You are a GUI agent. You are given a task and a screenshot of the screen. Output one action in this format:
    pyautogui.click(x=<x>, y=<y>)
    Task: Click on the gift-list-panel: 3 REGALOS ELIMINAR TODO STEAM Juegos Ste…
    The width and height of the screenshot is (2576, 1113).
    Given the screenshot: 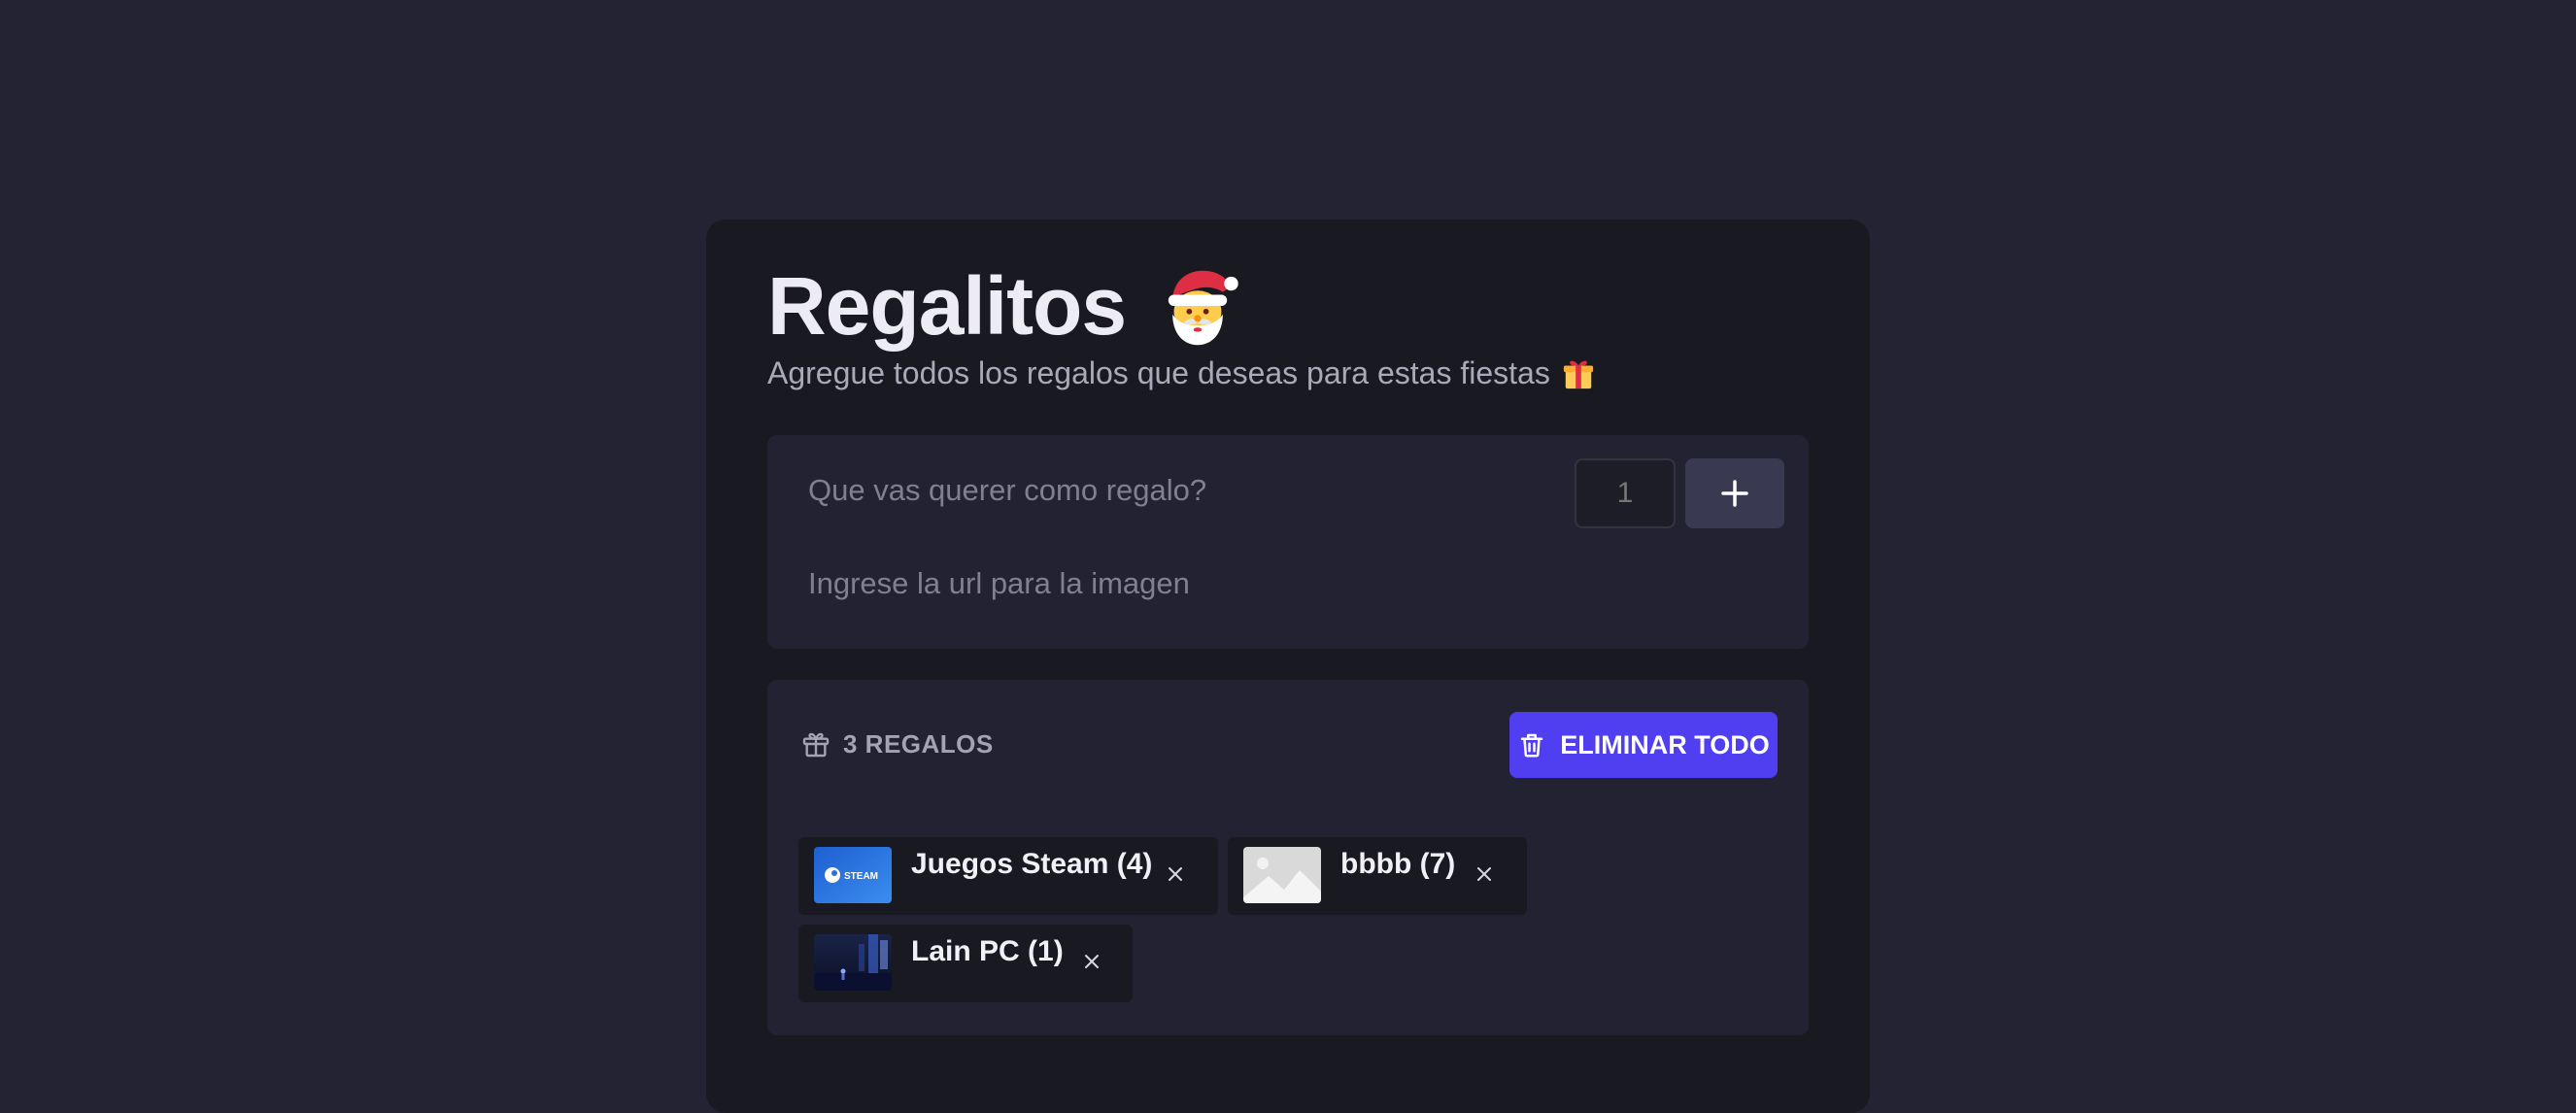 What is the action you would take?
    pyautogui.click(x=1288, y=857)
    